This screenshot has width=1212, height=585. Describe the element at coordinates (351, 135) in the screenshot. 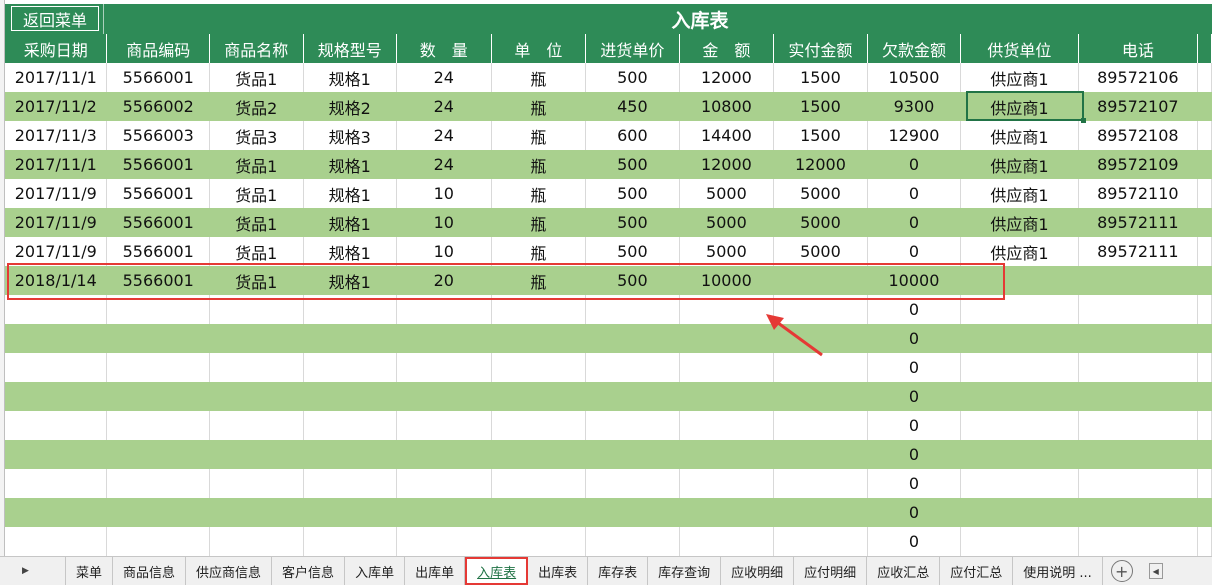

I see `table-cell: 规格3` at that location.